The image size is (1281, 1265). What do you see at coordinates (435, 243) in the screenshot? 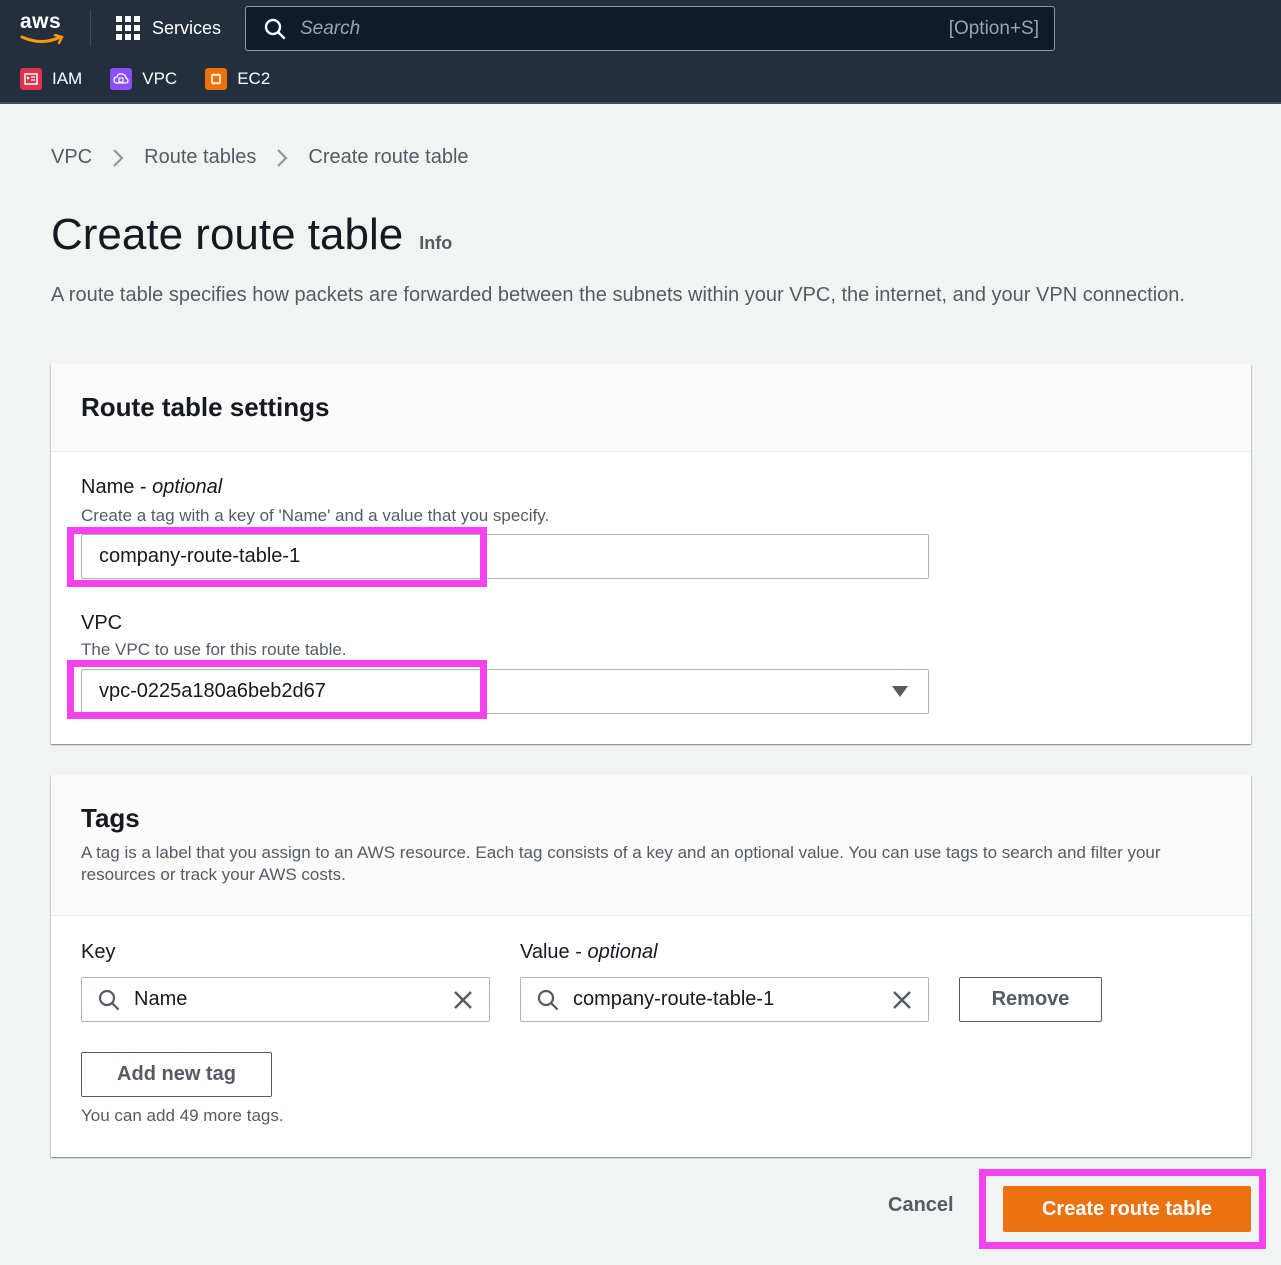
I see `info-link: Info` at bounding box center [435, 243].